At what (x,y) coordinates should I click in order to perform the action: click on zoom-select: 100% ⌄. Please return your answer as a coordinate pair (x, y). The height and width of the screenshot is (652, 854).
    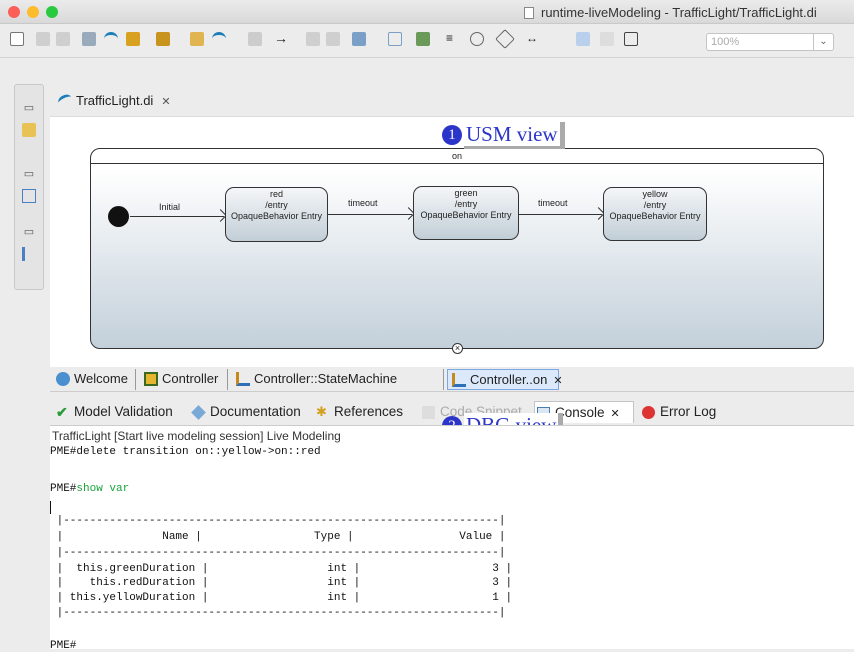
    Looking at the image, I should click on (770, 42).